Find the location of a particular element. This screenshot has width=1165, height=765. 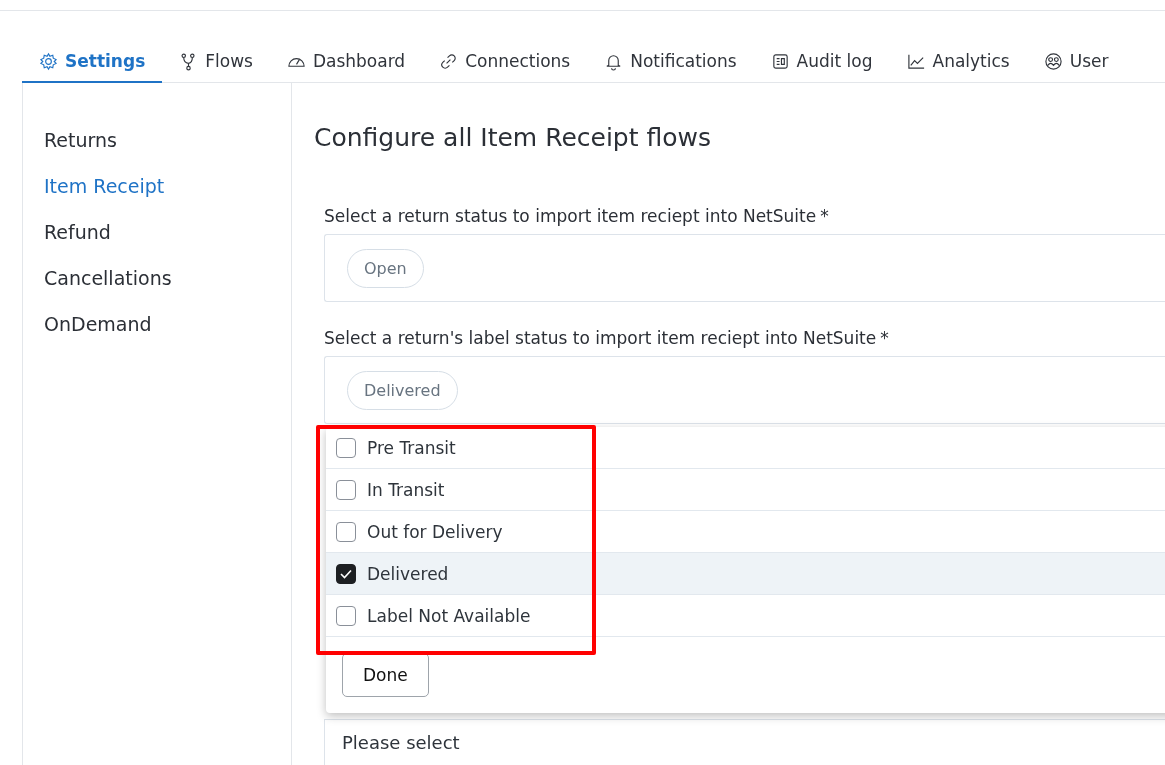

nav-tab: Notifications is located at coordinates (670, 62).